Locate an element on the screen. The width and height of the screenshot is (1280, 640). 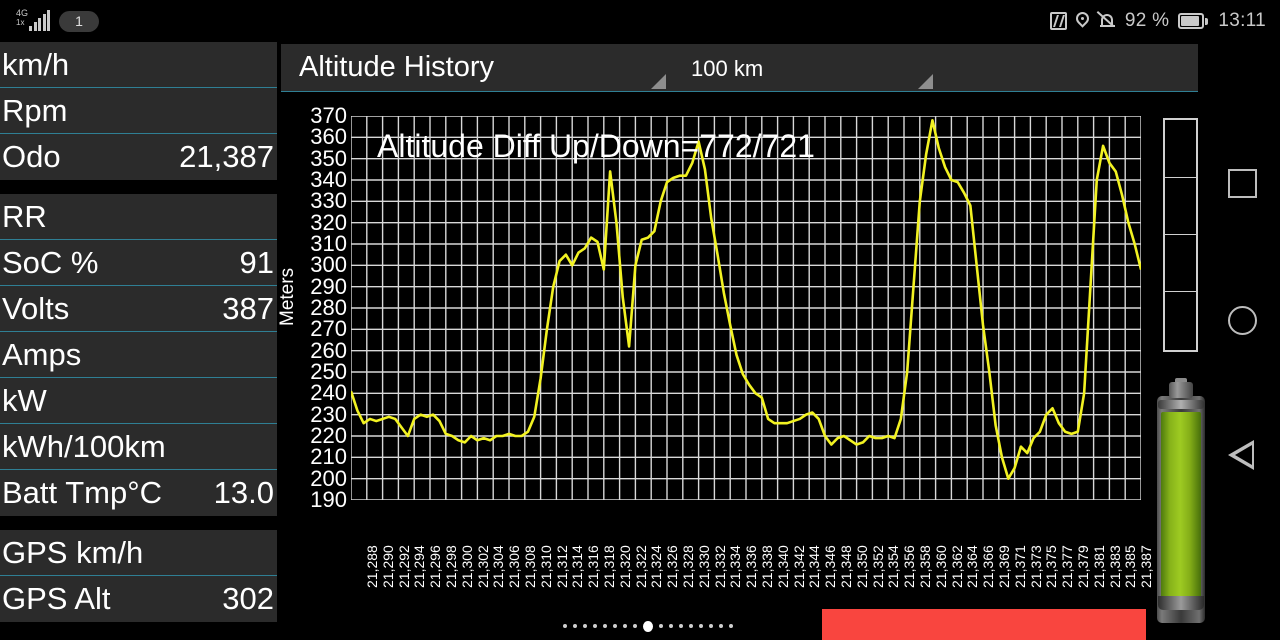
x-tick-label: 21,332 is located at coordinates (719, 566).